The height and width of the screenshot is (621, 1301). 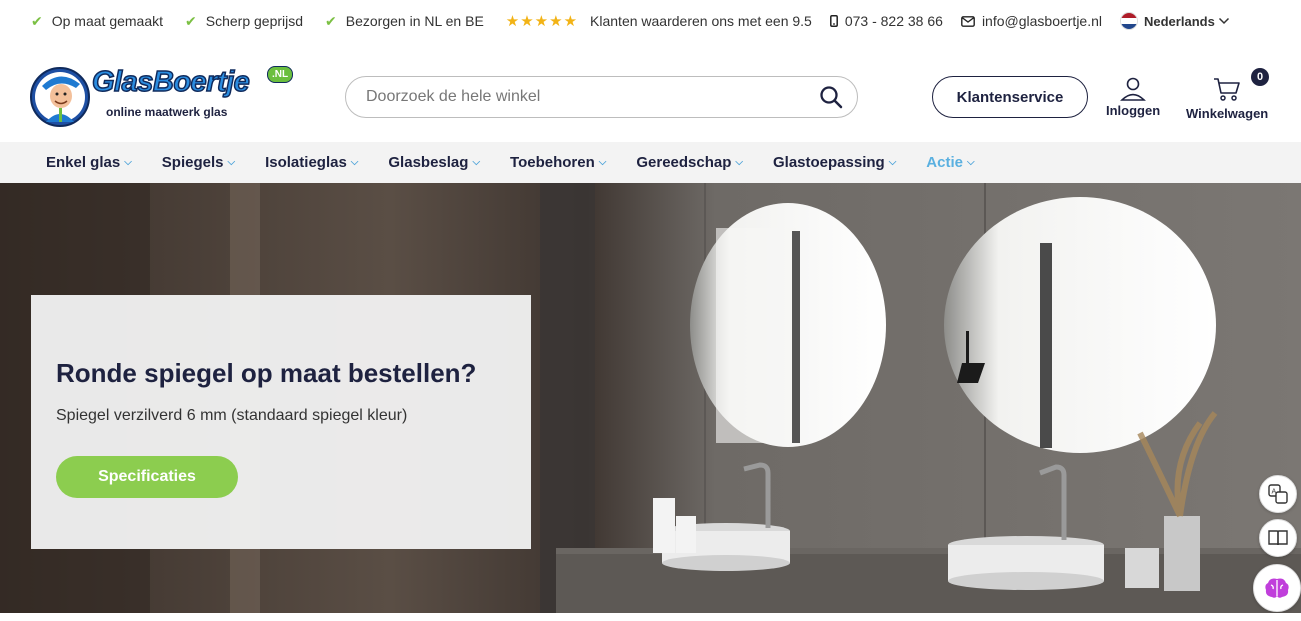 I want to click on envelope-icon, so click(x=968, y=21).